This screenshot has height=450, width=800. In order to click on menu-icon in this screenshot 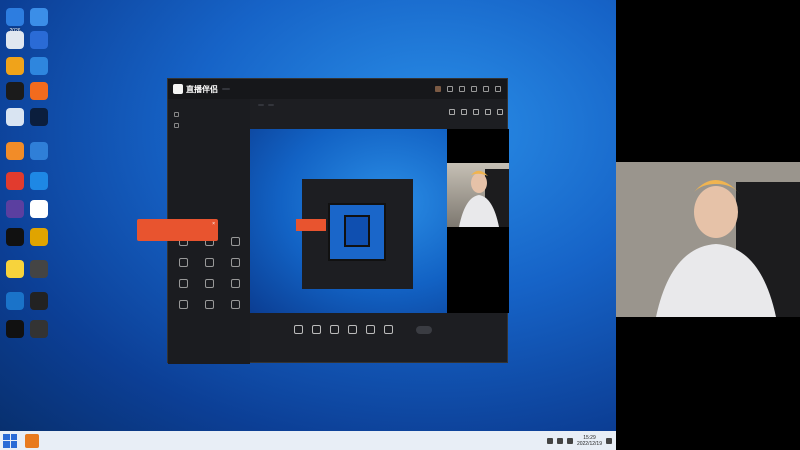, I will do `click(450, 89)`.